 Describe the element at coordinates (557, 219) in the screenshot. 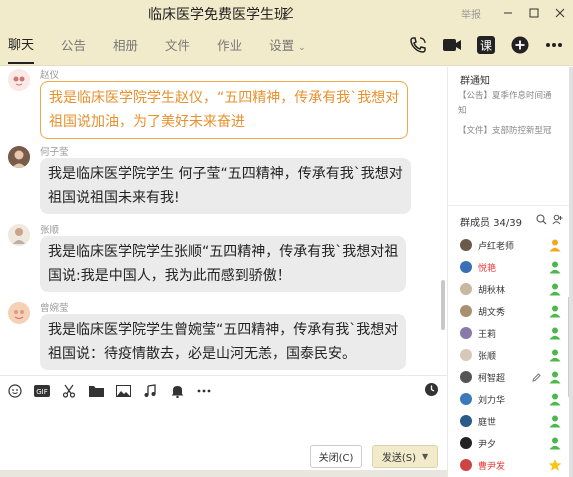

I see `invite-member-icon` at that location.